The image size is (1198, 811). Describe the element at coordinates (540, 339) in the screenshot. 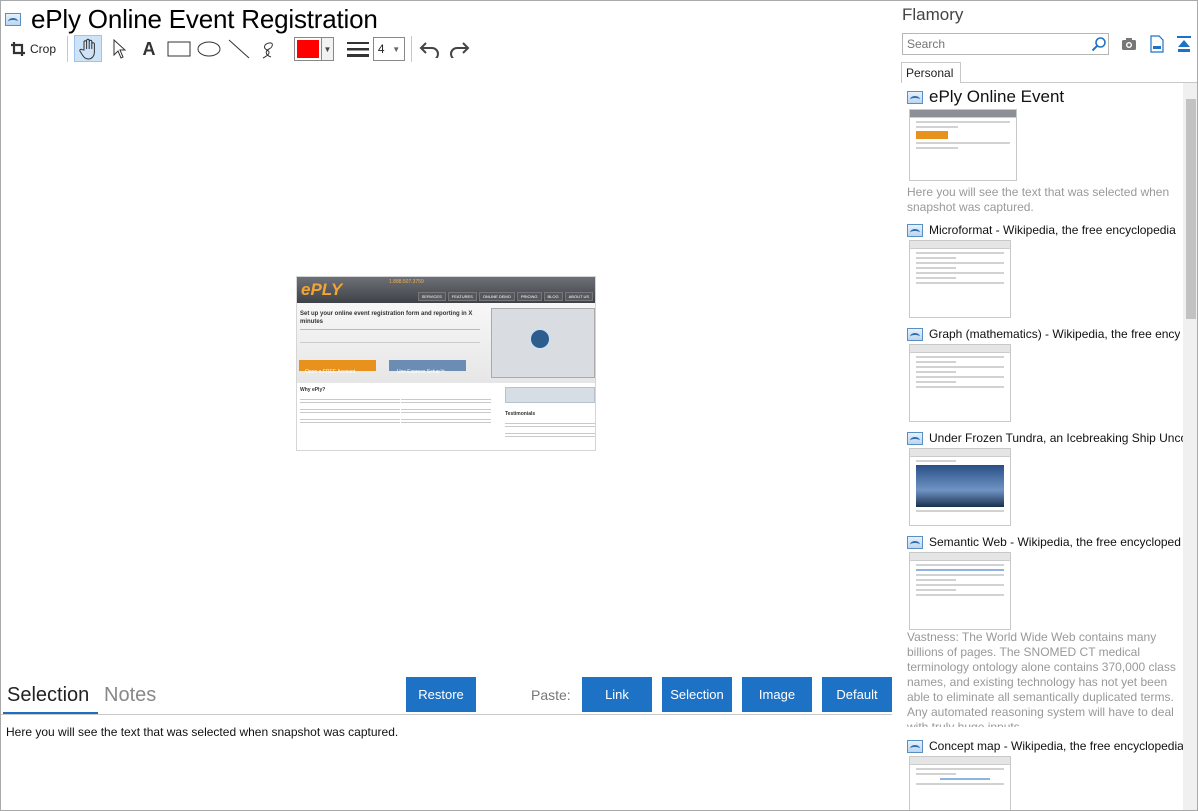

I see `play-icon` at that location.